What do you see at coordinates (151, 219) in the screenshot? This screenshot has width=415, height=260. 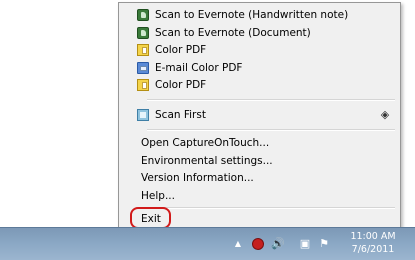 I see `menu-item-label: Exit` at bounding box center [151, 219].